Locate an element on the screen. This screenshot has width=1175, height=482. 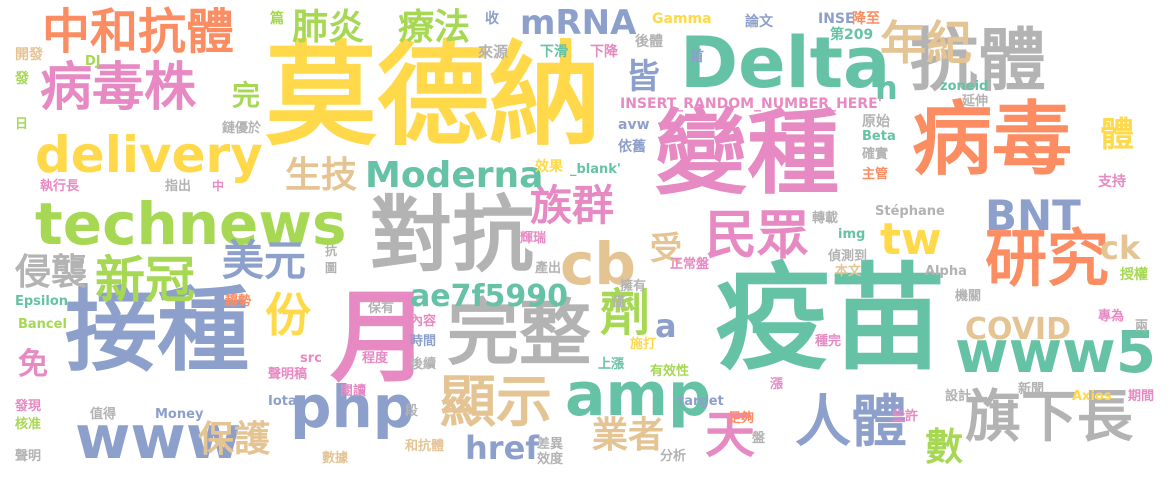
cloud-word: 些許 is located at coordinates (905, 416).